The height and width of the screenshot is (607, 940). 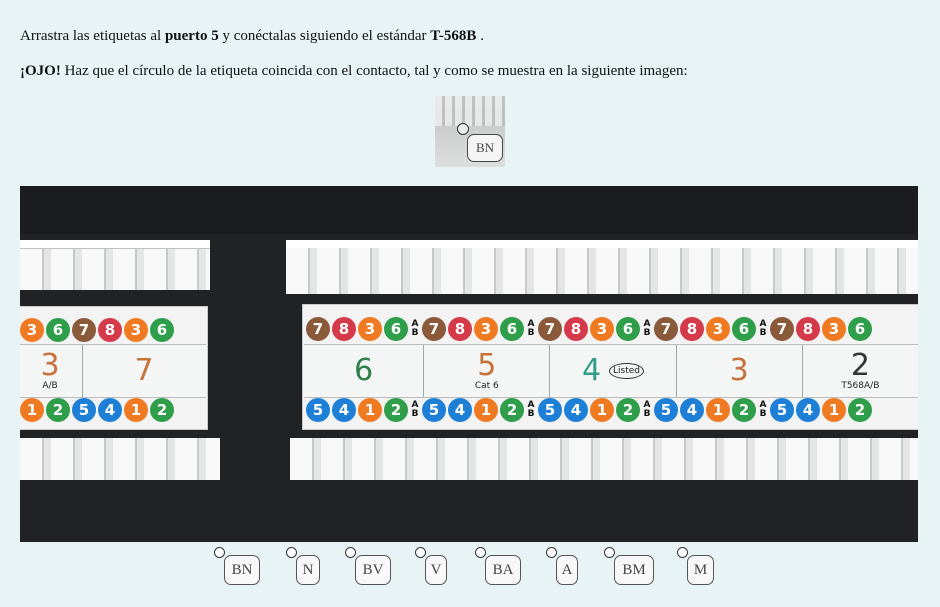 I want to click on tag-label: BN, so click(x=242, y=570).